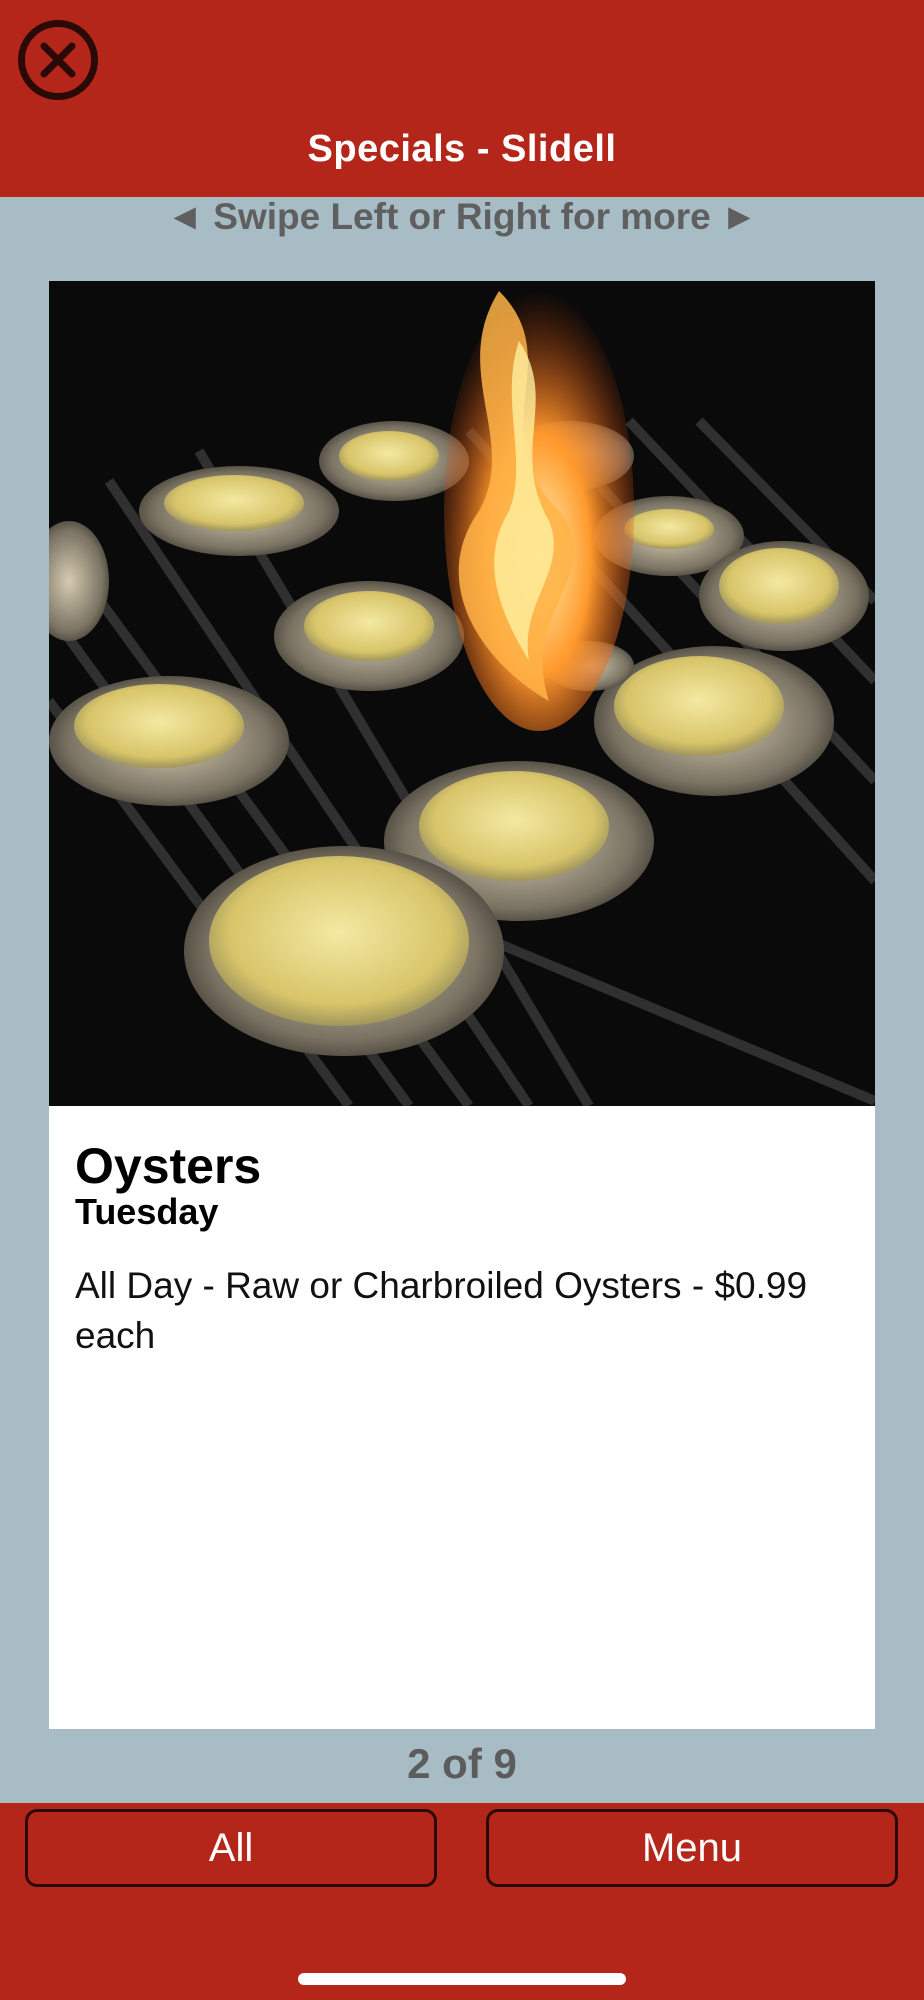 This screenshot has width=924, height=2000. I want to click on close-icon, so click(58, 60).